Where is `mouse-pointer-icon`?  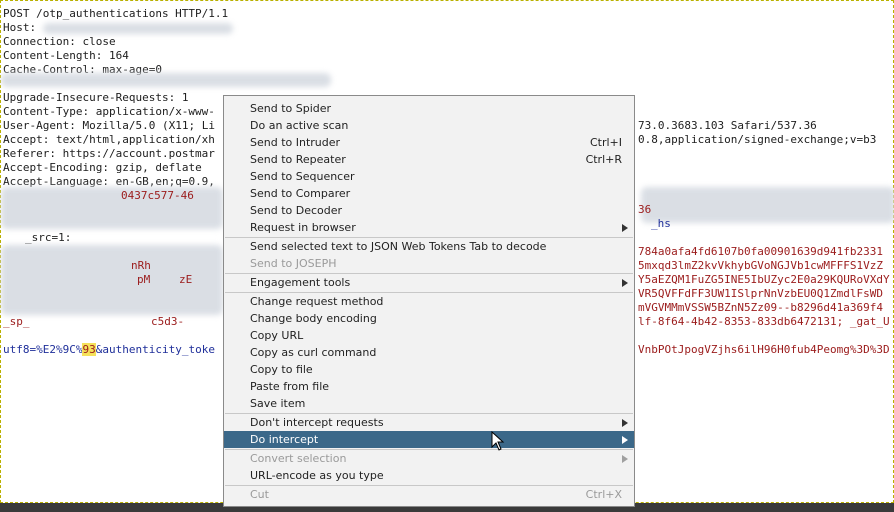
mouse-pointer-icon is located at coordinates (498, 441).